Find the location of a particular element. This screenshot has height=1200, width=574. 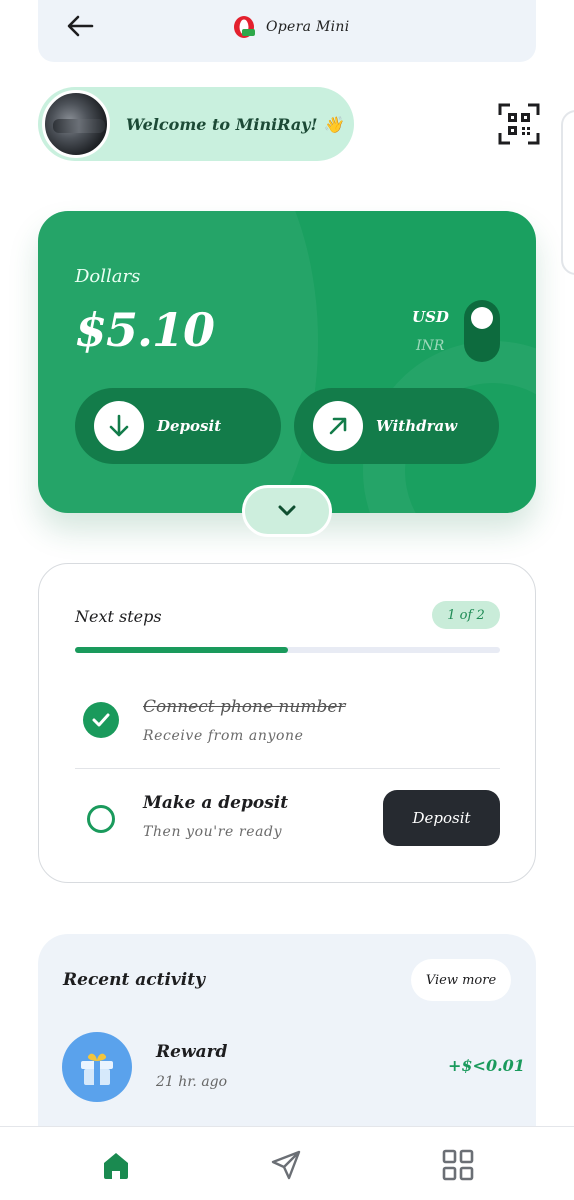

withdraw-button: Withdraw is located at coordinates (396, 426).